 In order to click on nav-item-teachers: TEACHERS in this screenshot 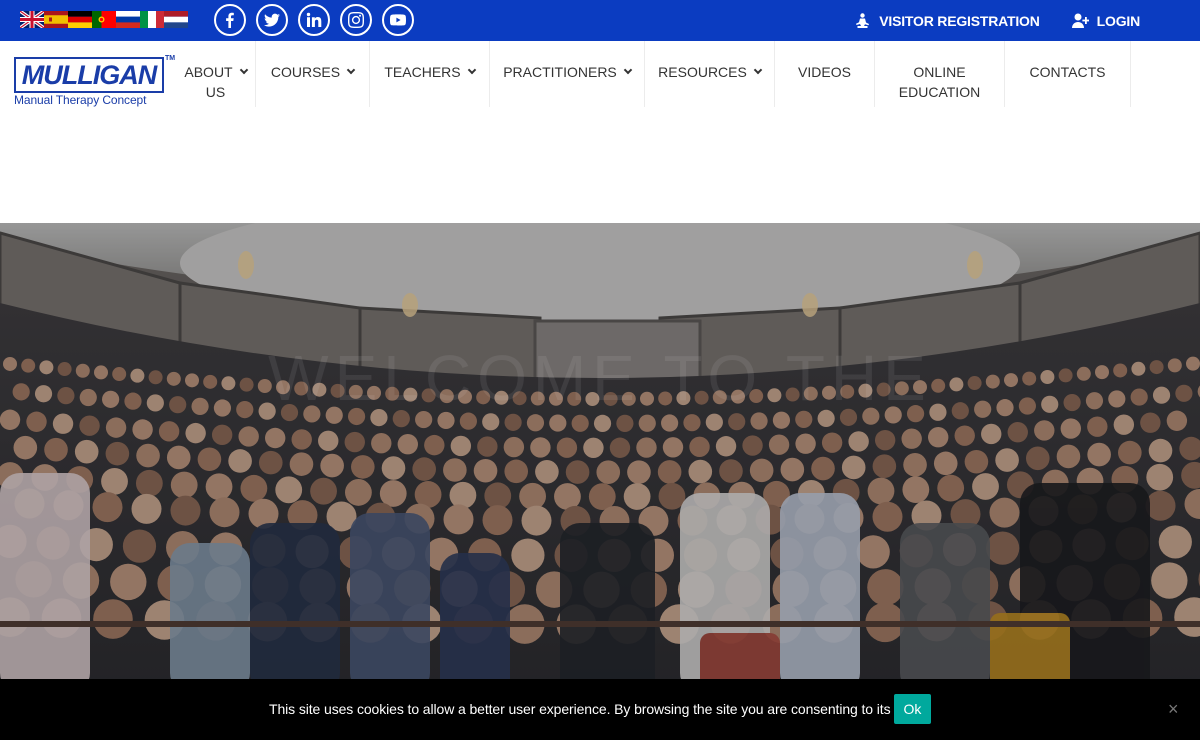, I will do `click(430, 74)`.